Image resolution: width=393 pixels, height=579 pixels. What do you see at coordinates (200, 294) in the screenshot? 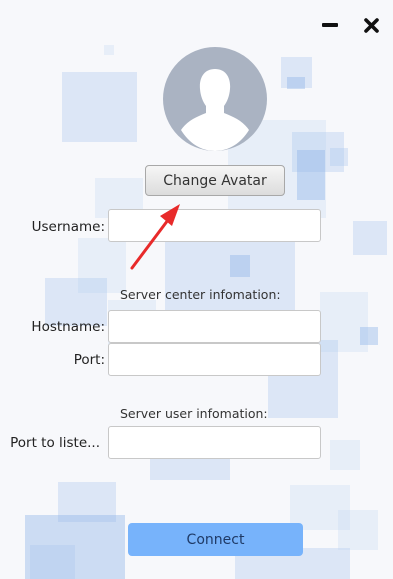
I see `server-center-section-title: Server center infomation:` at bounding box center [200, 294].